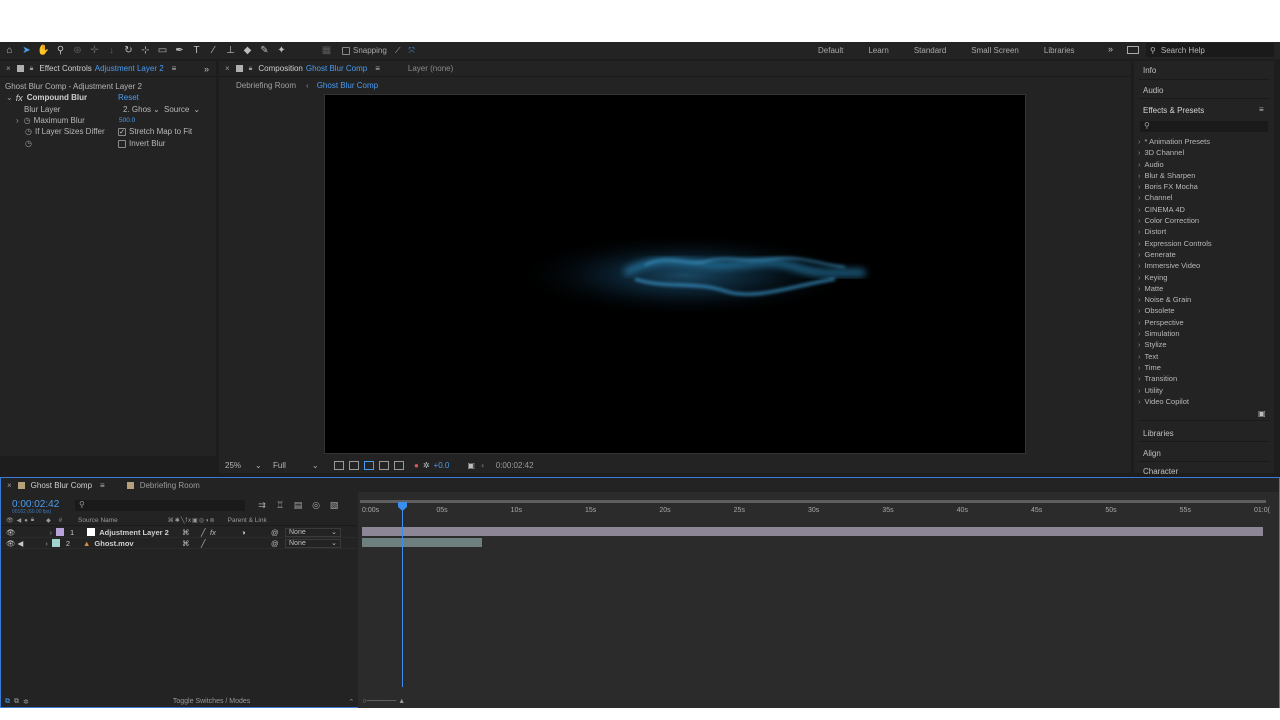 The width and height of the screenshot is (1280, 720). I want to click on tab-debriefing-room: Debriefing Room, so click(163, 485).